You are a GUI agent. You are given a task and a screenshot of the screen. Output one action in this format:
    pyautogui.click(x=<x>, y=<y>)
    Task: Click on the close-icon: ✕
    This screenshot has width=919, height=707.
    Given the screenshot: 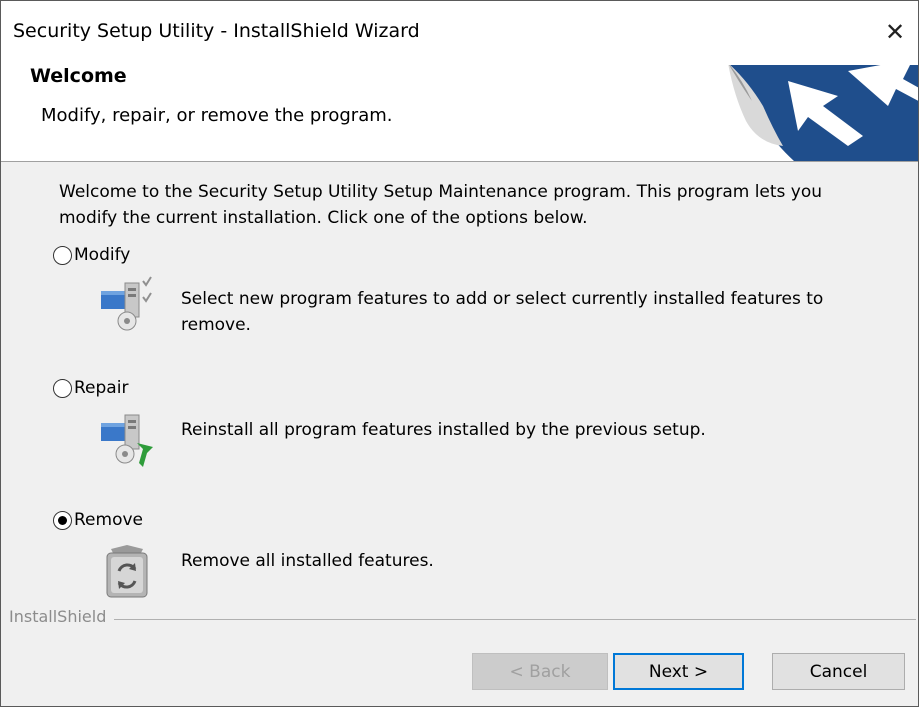 What is the action you would take?
    pyautogui.click(x=895, y=32)
    